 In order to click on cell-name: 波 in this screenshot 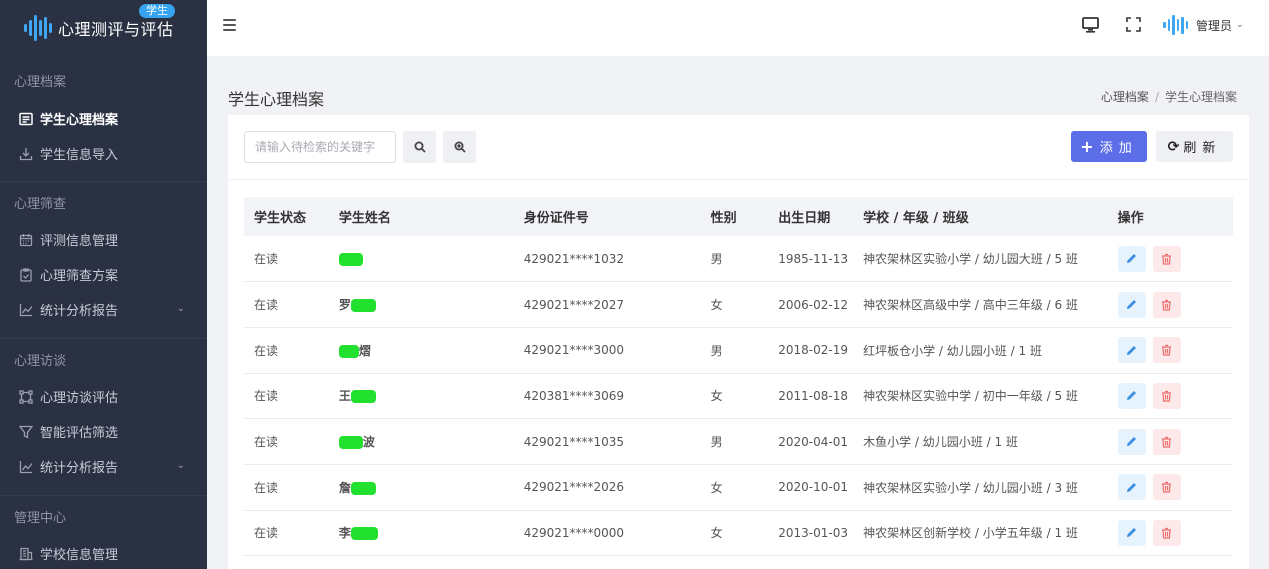, I will do `click(421, 441)`.